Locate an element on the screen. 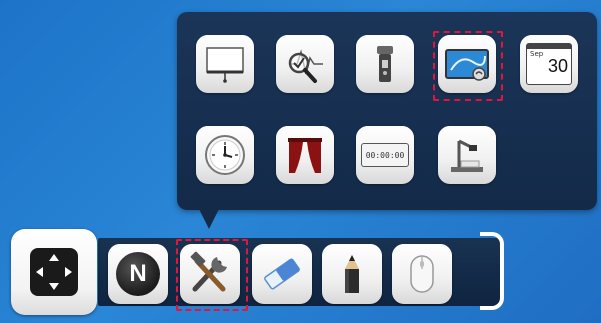 This screenshot has height=323, width=601. magnifier-signal-icon is located at coordinates (305, 66).